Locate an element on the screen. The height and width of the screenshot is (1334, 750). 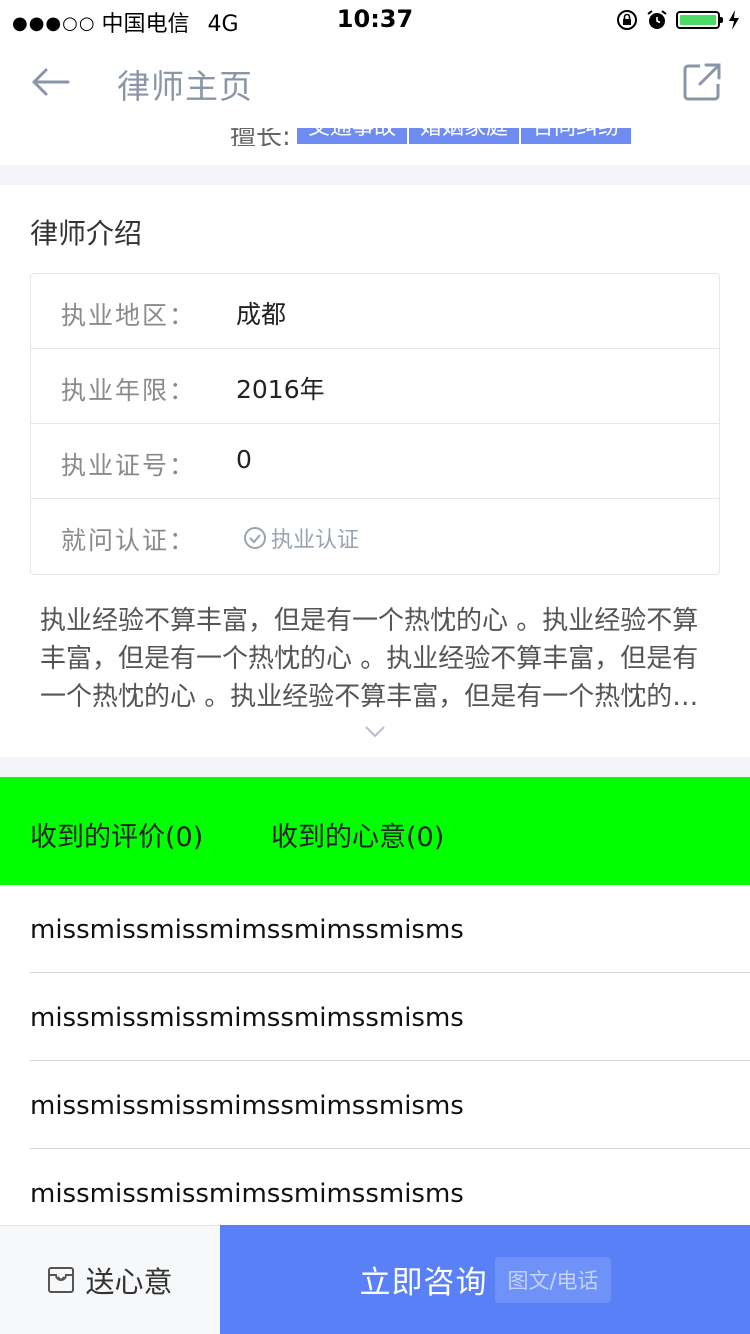
gift-envelope-icon is located at coordinates (61, 1280).